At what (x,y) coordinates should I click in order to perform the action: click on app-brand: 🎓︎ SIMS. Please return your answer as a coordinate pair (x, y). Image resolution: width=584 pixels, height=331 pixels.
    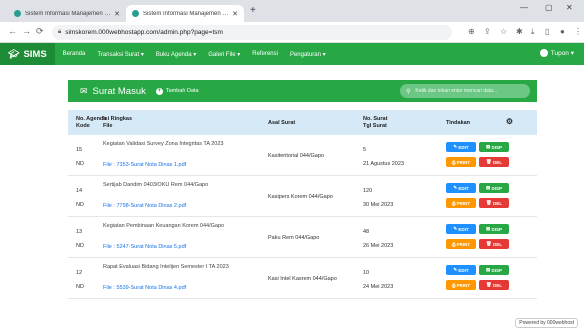
    Looking at the image, I should click on (27, 54).